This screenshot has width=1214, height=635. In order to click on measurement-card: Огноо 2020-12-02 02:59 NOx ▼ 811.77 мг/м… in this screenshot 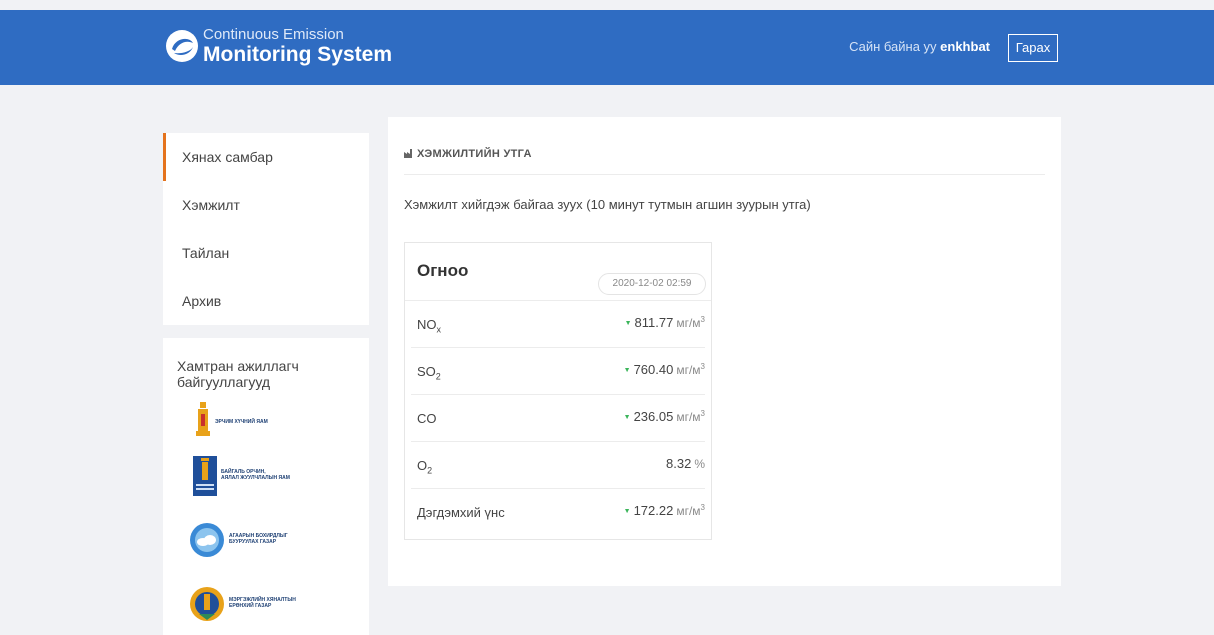, I will do `click(558, 391)`.